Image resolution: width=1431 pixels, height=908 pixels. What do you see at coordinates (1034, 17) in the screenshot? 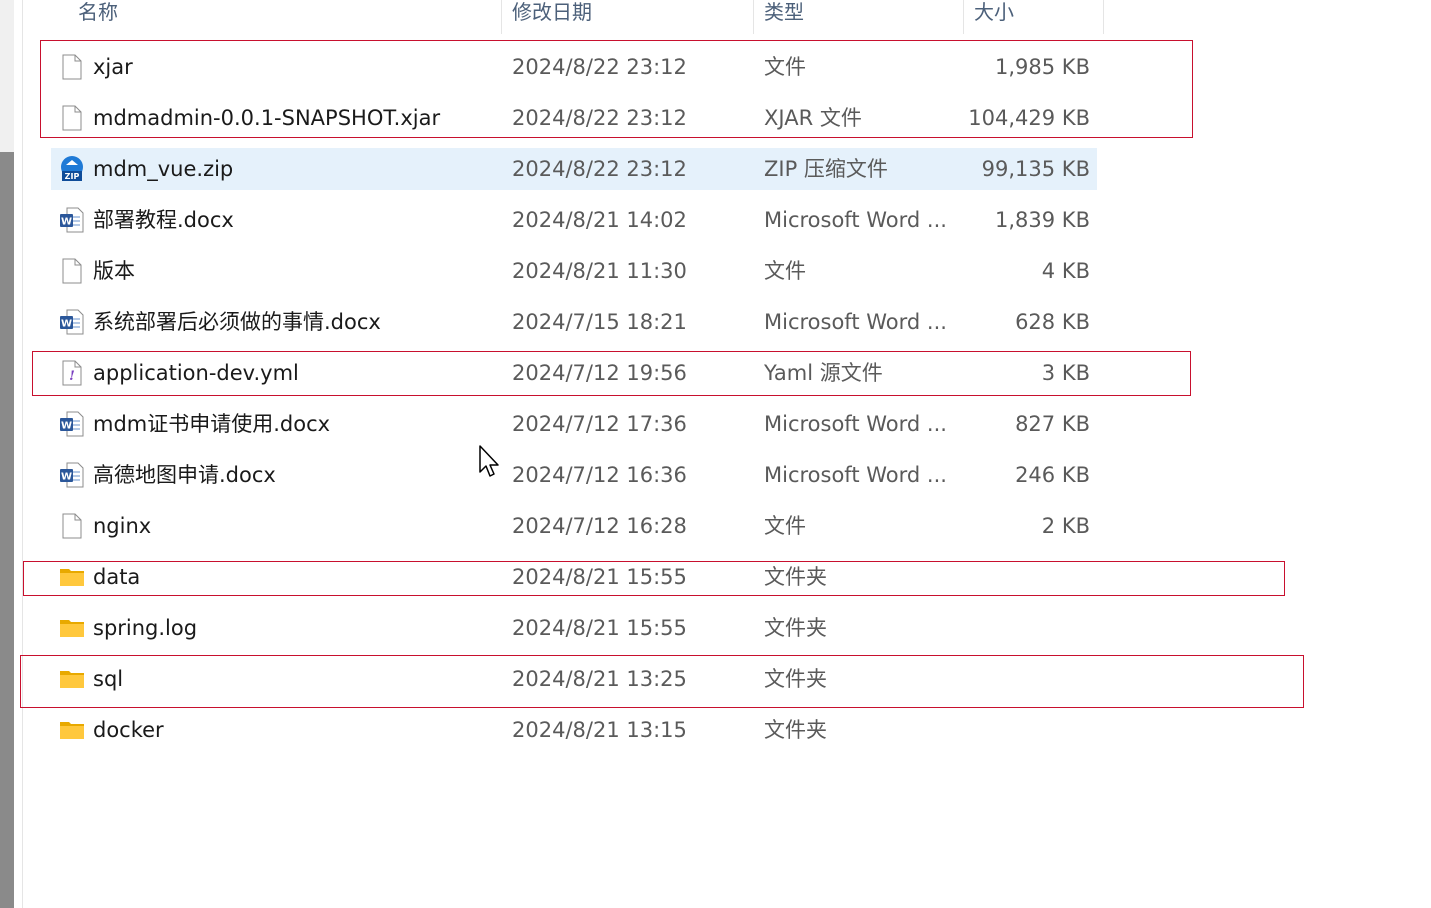
I see `column-header-size: 大小` at bounding box center [1034, 17].